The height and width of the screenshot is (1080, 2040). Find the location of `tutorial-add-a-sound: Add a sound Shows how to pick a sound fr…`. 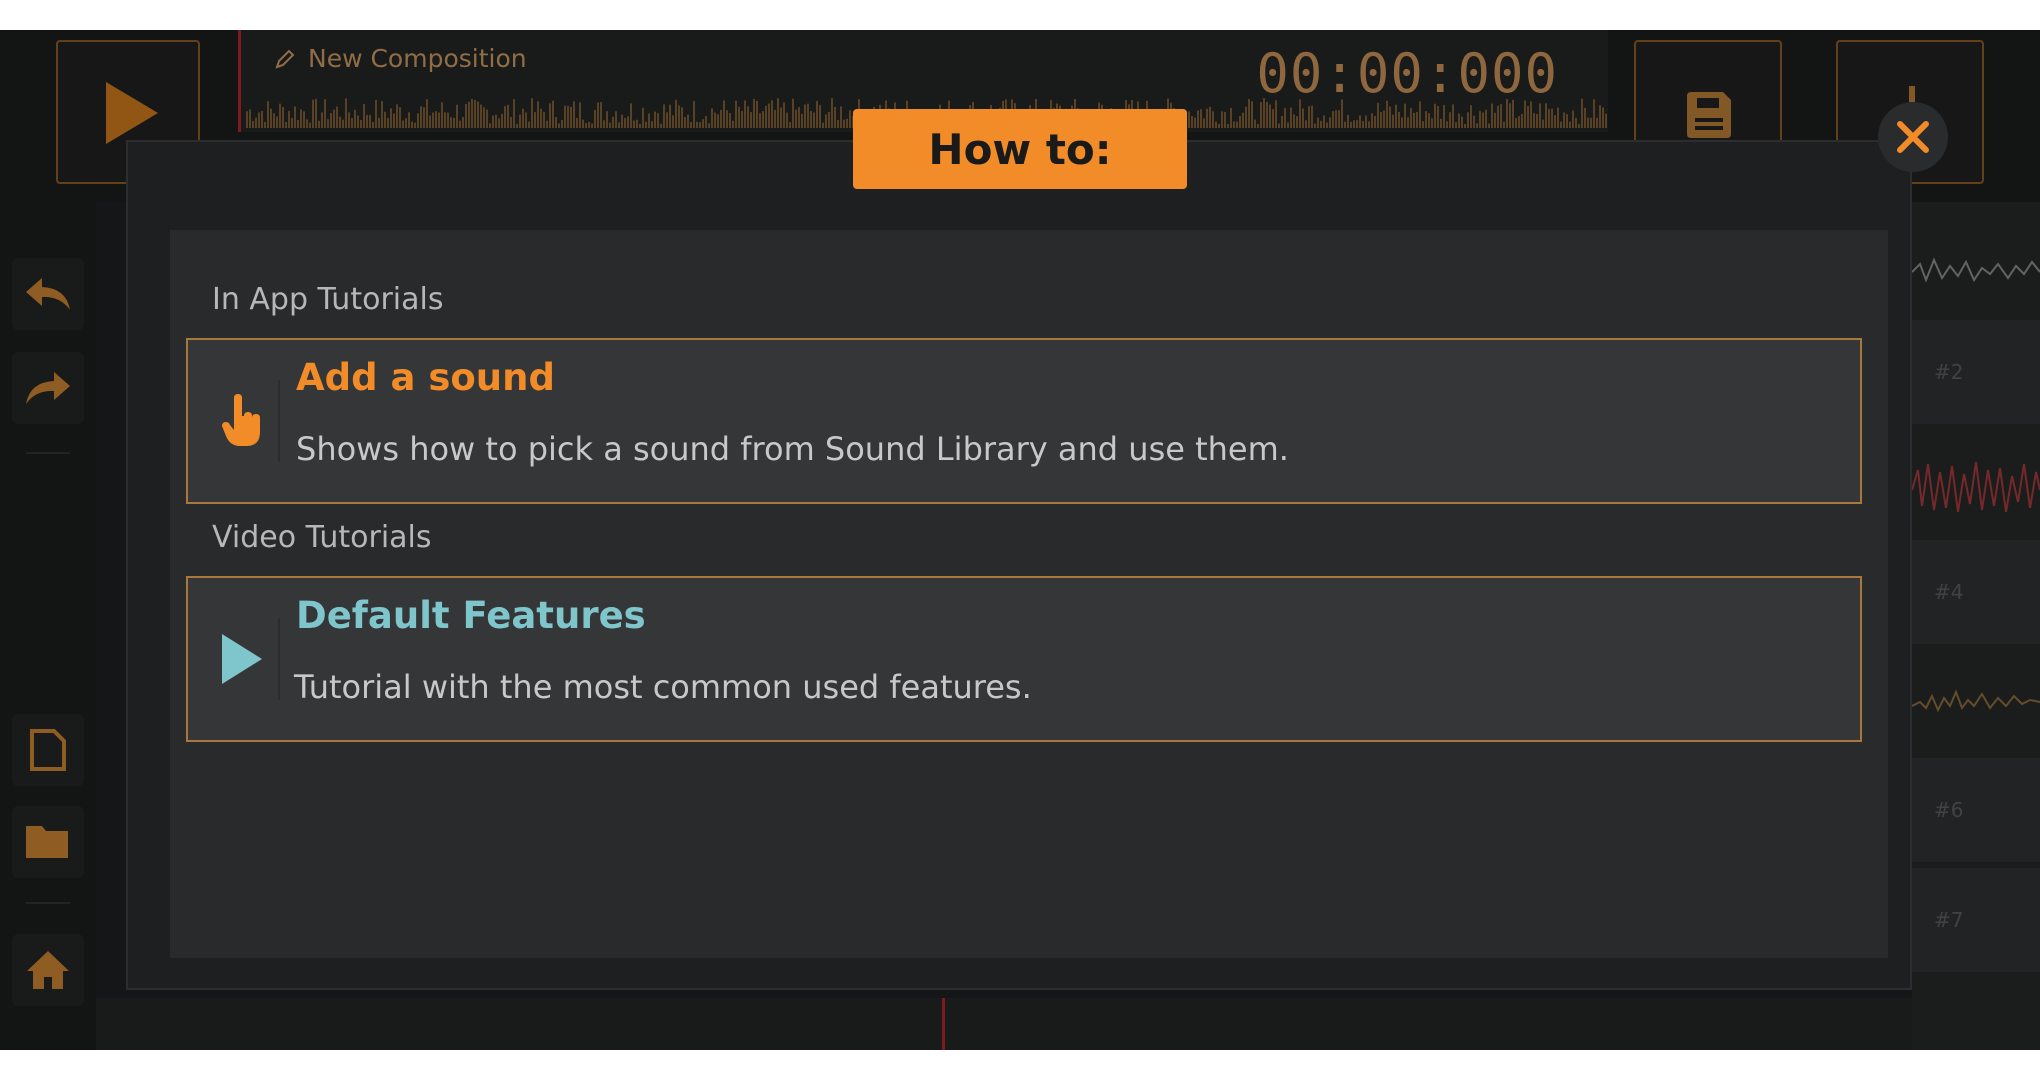

tutorial-add-a-sound: Add a sound Shows how to pick a sound fr… is located at coordinates (1024, 421).